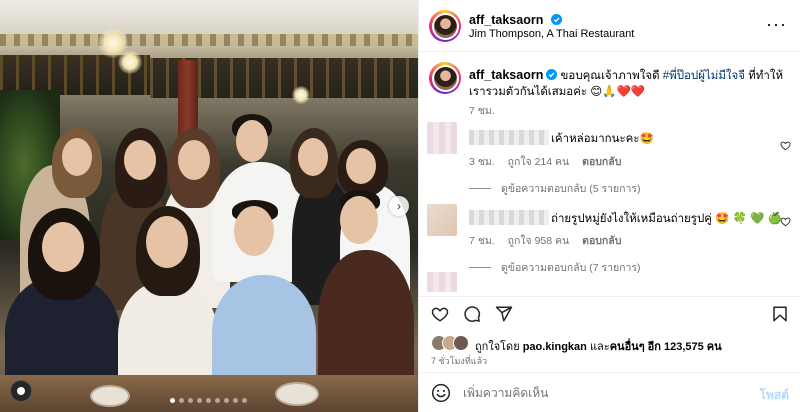 The height and width of the screenshot is (412, 800). Describe the element at coordinates (504, 314) in the screenshot. I see `share-icon` at that location.